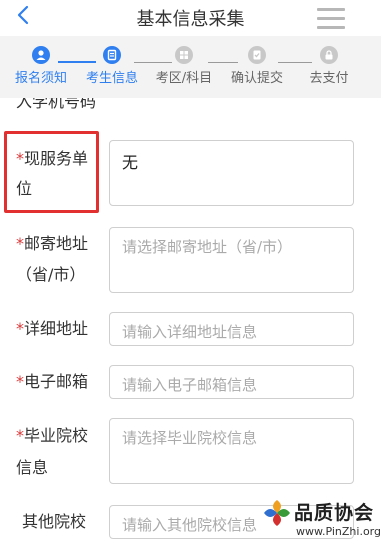  I want to click on highlight-box, so click(51, 172).